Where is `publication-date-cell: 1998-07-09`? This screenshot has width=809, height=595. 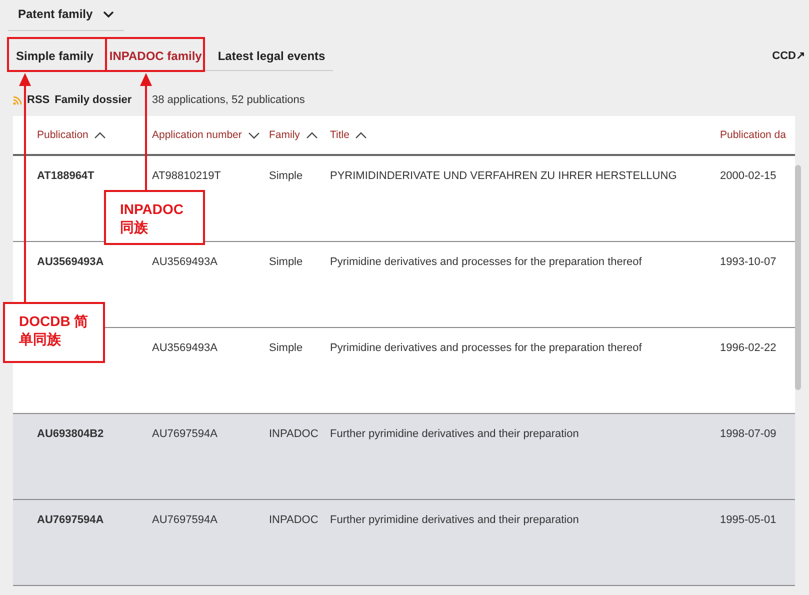
publication-date-cell: 1998-07-09 is located at coordinates (748, 434).